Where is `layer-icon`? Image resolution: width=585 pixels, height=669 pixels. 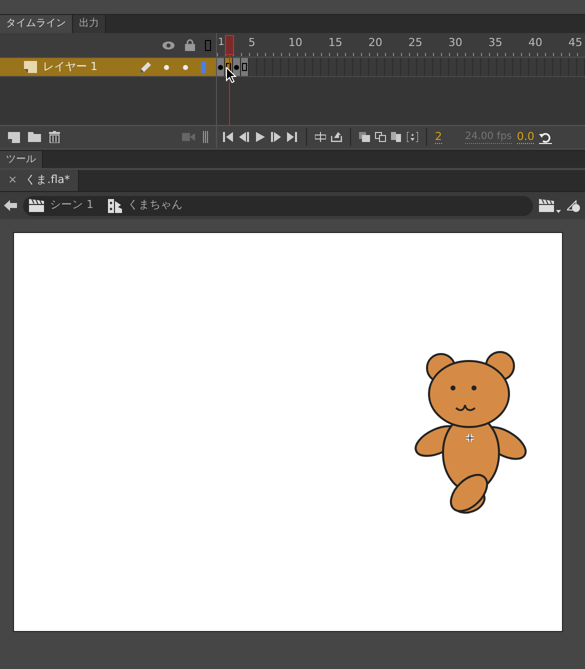 layer-icon is located at coordinates (30, 67).